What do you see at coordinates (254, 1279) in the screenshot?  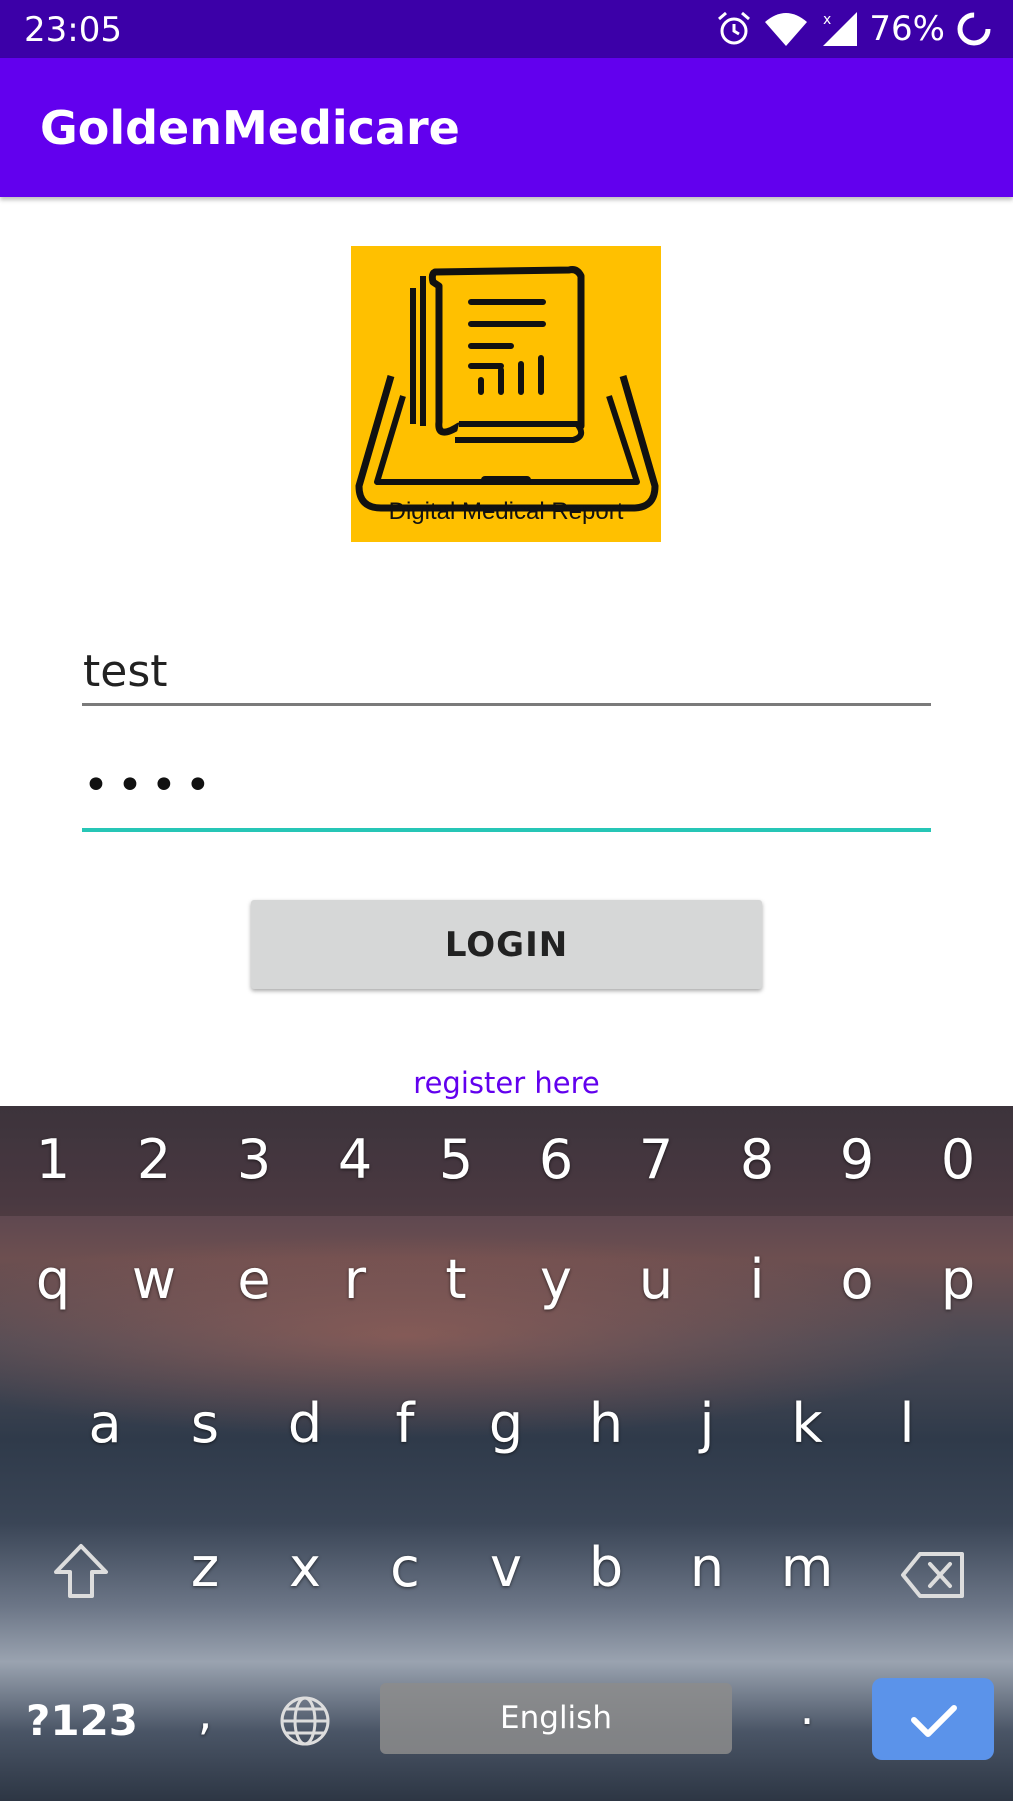 I see `key-e: e` at bounding box center [254, 1279].